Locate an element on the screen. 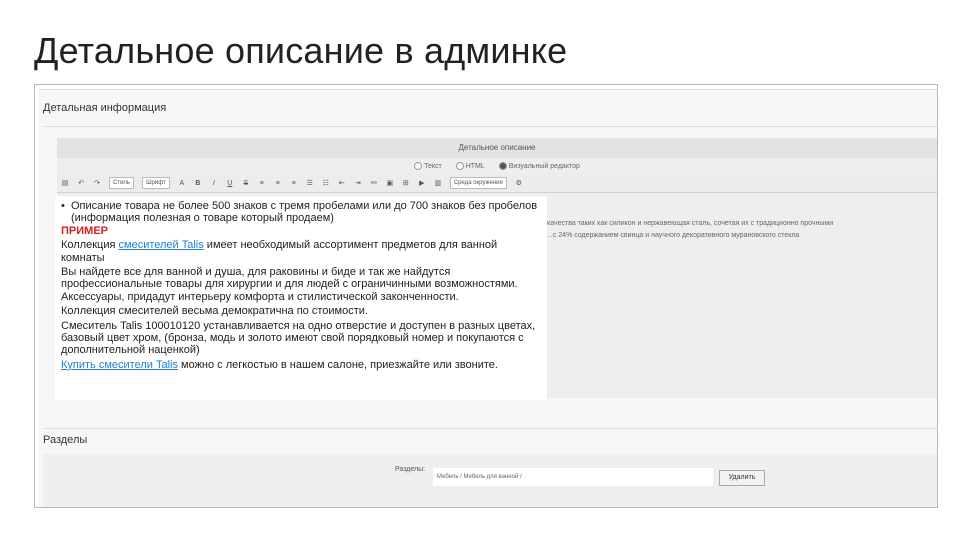 The height and width of the screenshot is (540, 960). link-talis-mixers: смесителей Talis is located at coordinates (161, 245).